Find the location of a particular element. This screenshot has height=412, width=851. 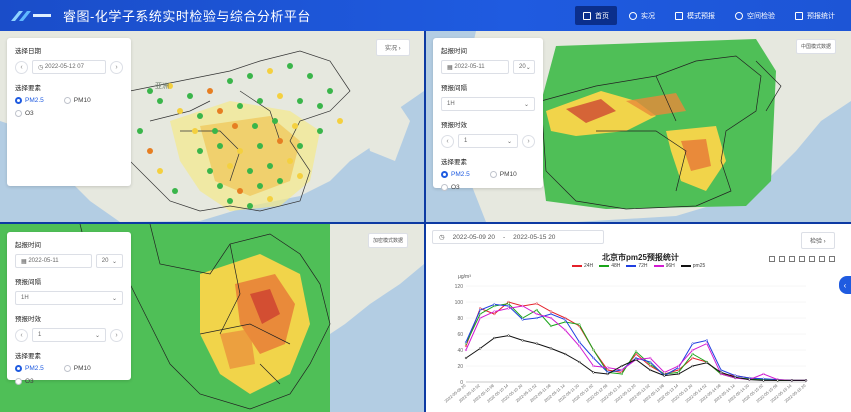

prev-date-button: ‹ is located at coordinates (21, 67).